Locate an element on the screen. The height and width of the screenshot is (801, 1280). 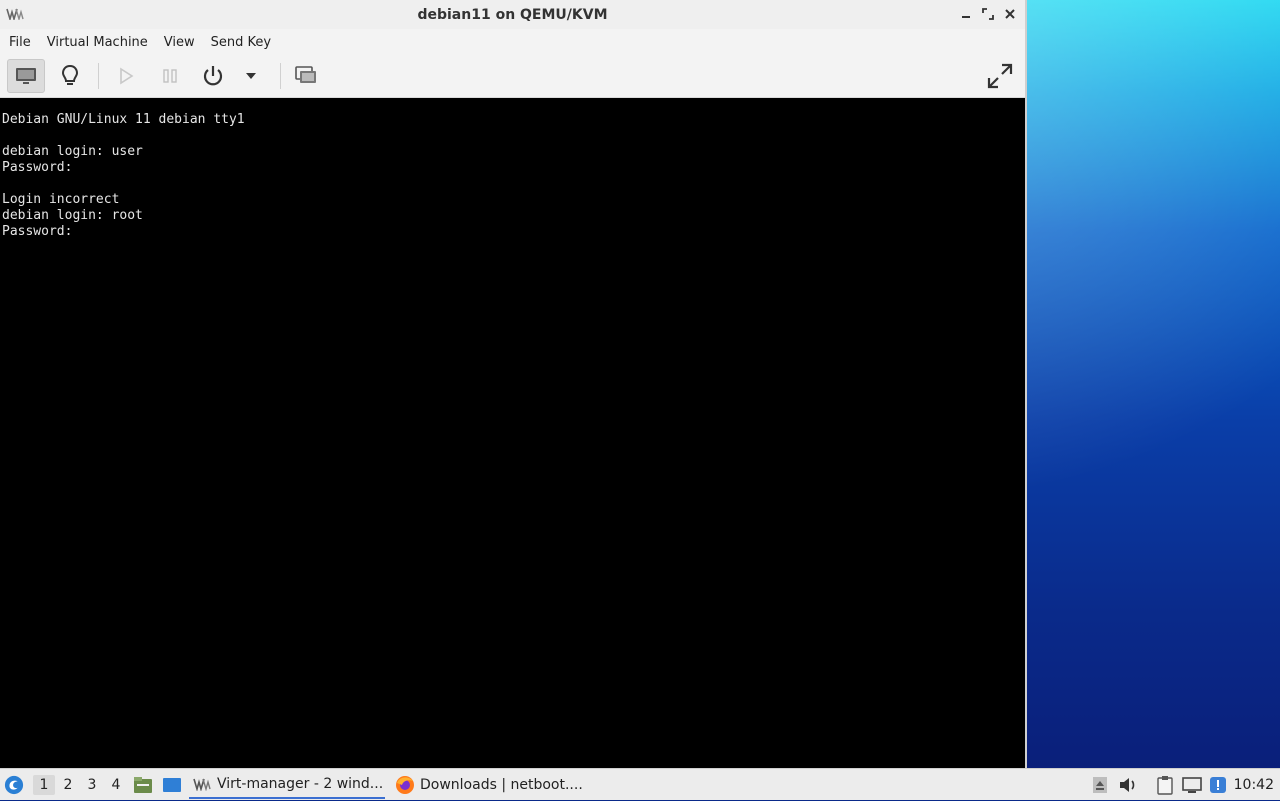
close-button is located at coordinates (1010, 14).